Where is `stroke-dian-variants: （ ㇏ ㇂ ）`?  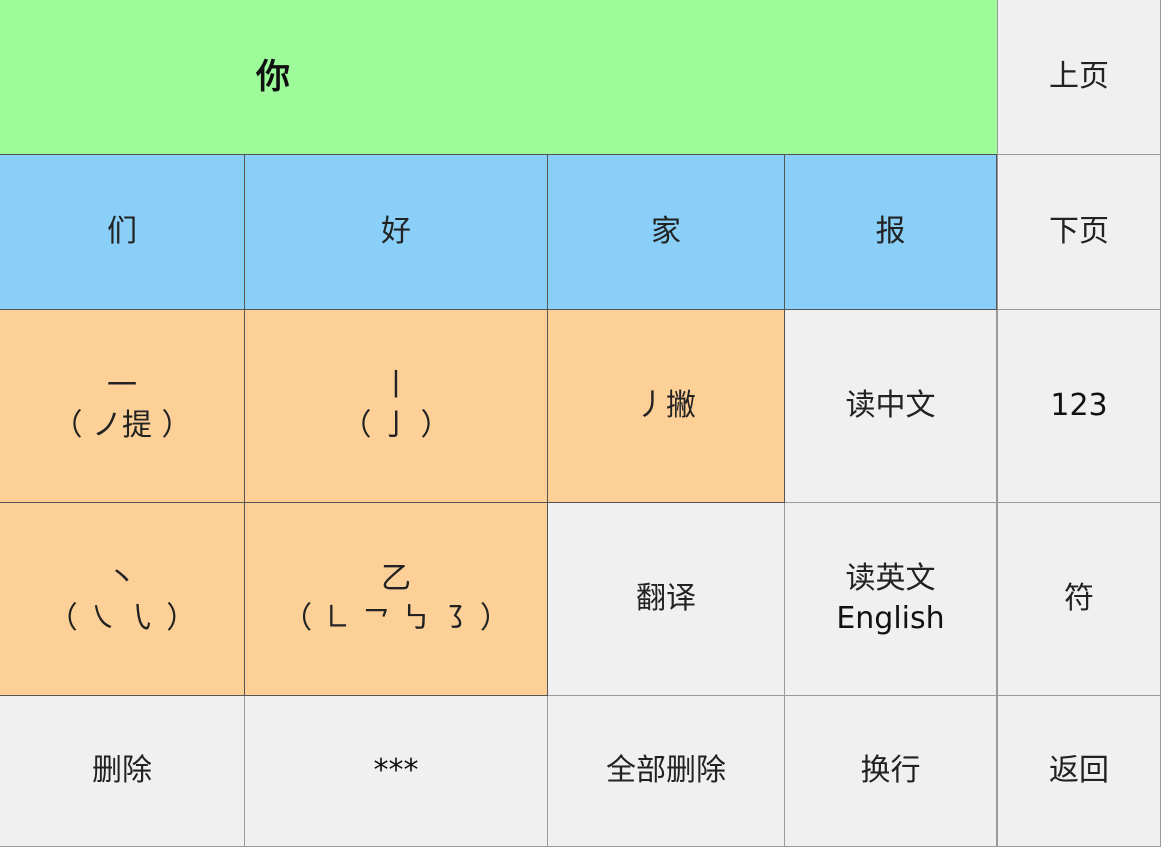 stroke-dian-variants: （ ㇏ ㇂ ） is located at coordinates (122, 618).